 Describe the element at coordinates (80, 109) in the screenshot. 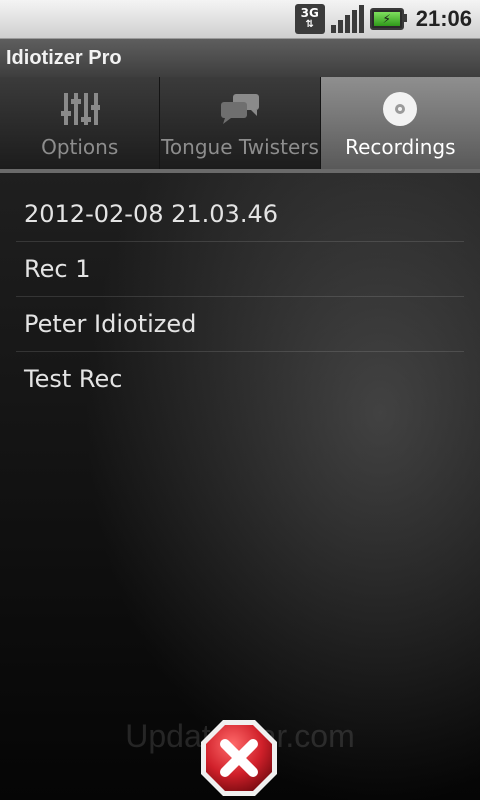

I see `equalizer-icon` at that location.